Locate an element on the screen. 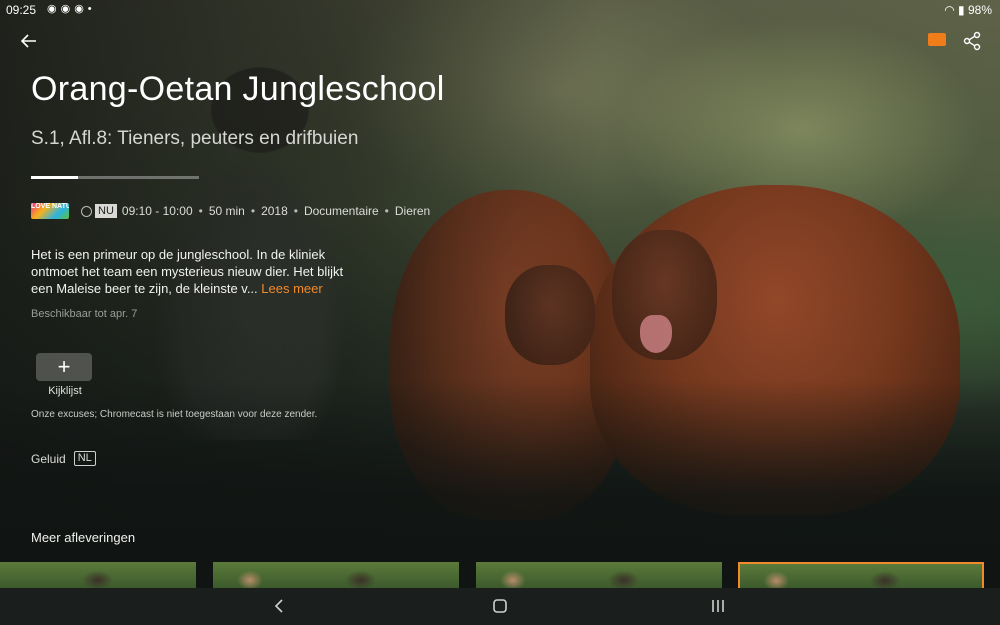  live-badge: NU is located at coordinates (106, 211).